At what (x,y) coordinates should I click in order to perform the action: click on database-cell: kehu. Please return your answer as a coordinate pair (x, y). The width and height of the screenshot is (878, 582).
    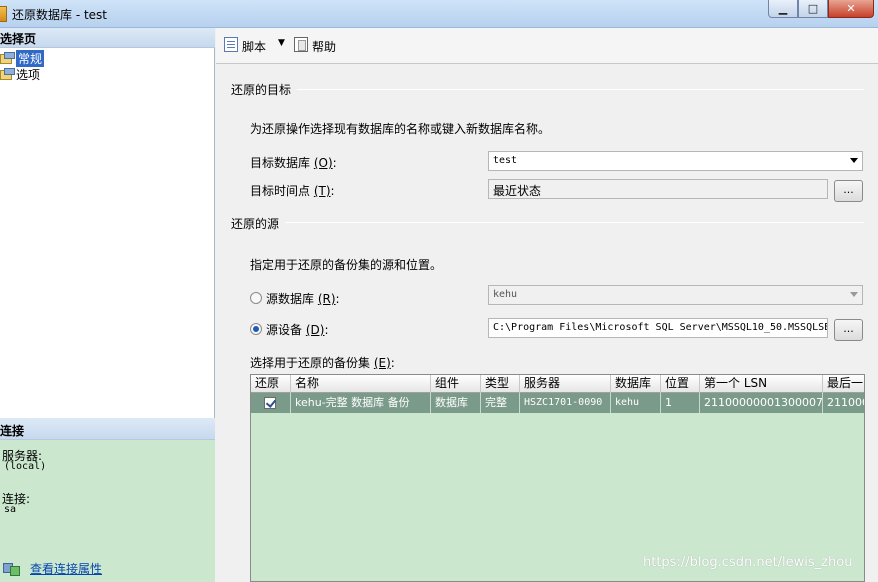
    Looking at the image, I should click on (636, 403).